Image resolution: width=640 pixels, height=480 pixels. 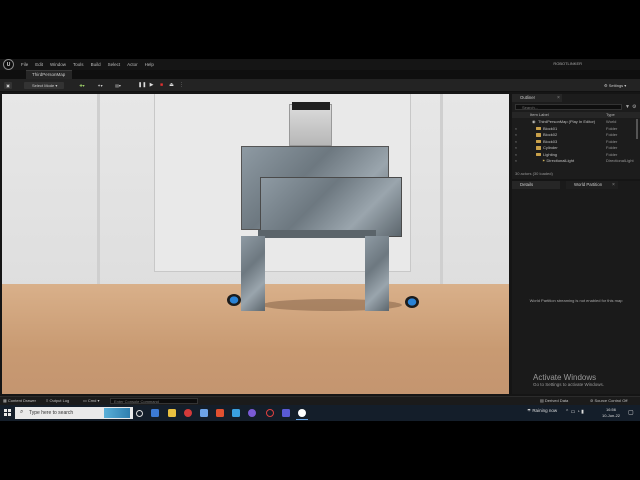 I want to click on robot-head, so click(x=310, y=125).